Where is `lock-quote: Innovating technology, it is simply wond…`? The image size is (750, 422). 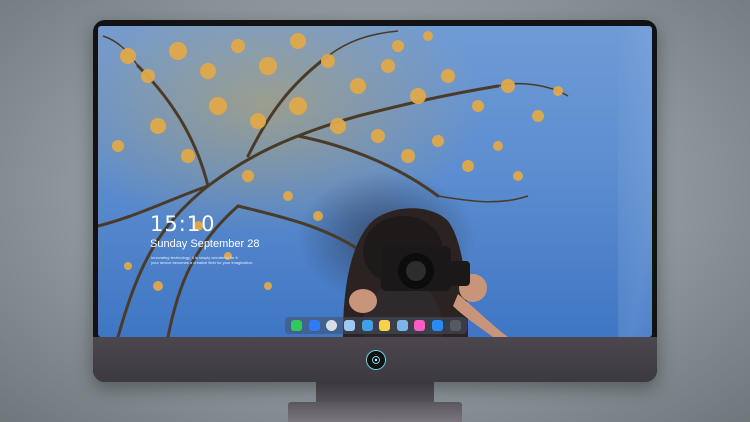 lock-quote: Innovating technology, it is simply wond… is located at coordinates (208, 260).